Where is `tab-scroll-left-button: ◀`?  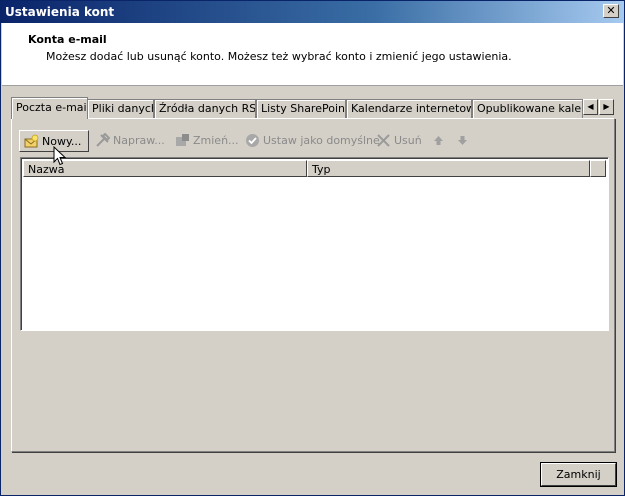 tab-scroll-left-button: ◀ is located at coordinates (590, 107).